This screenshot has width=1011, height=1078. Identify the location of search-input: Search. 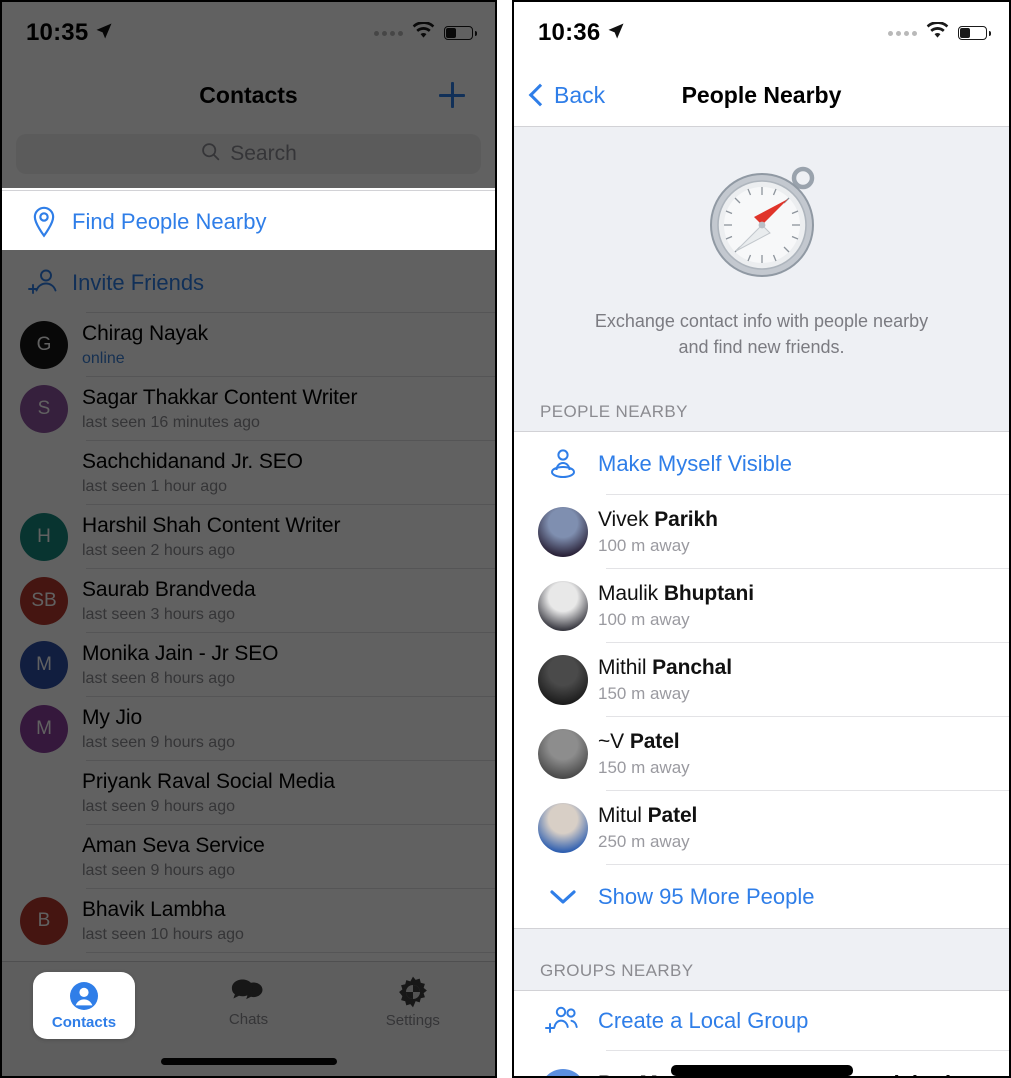
(248, 154).